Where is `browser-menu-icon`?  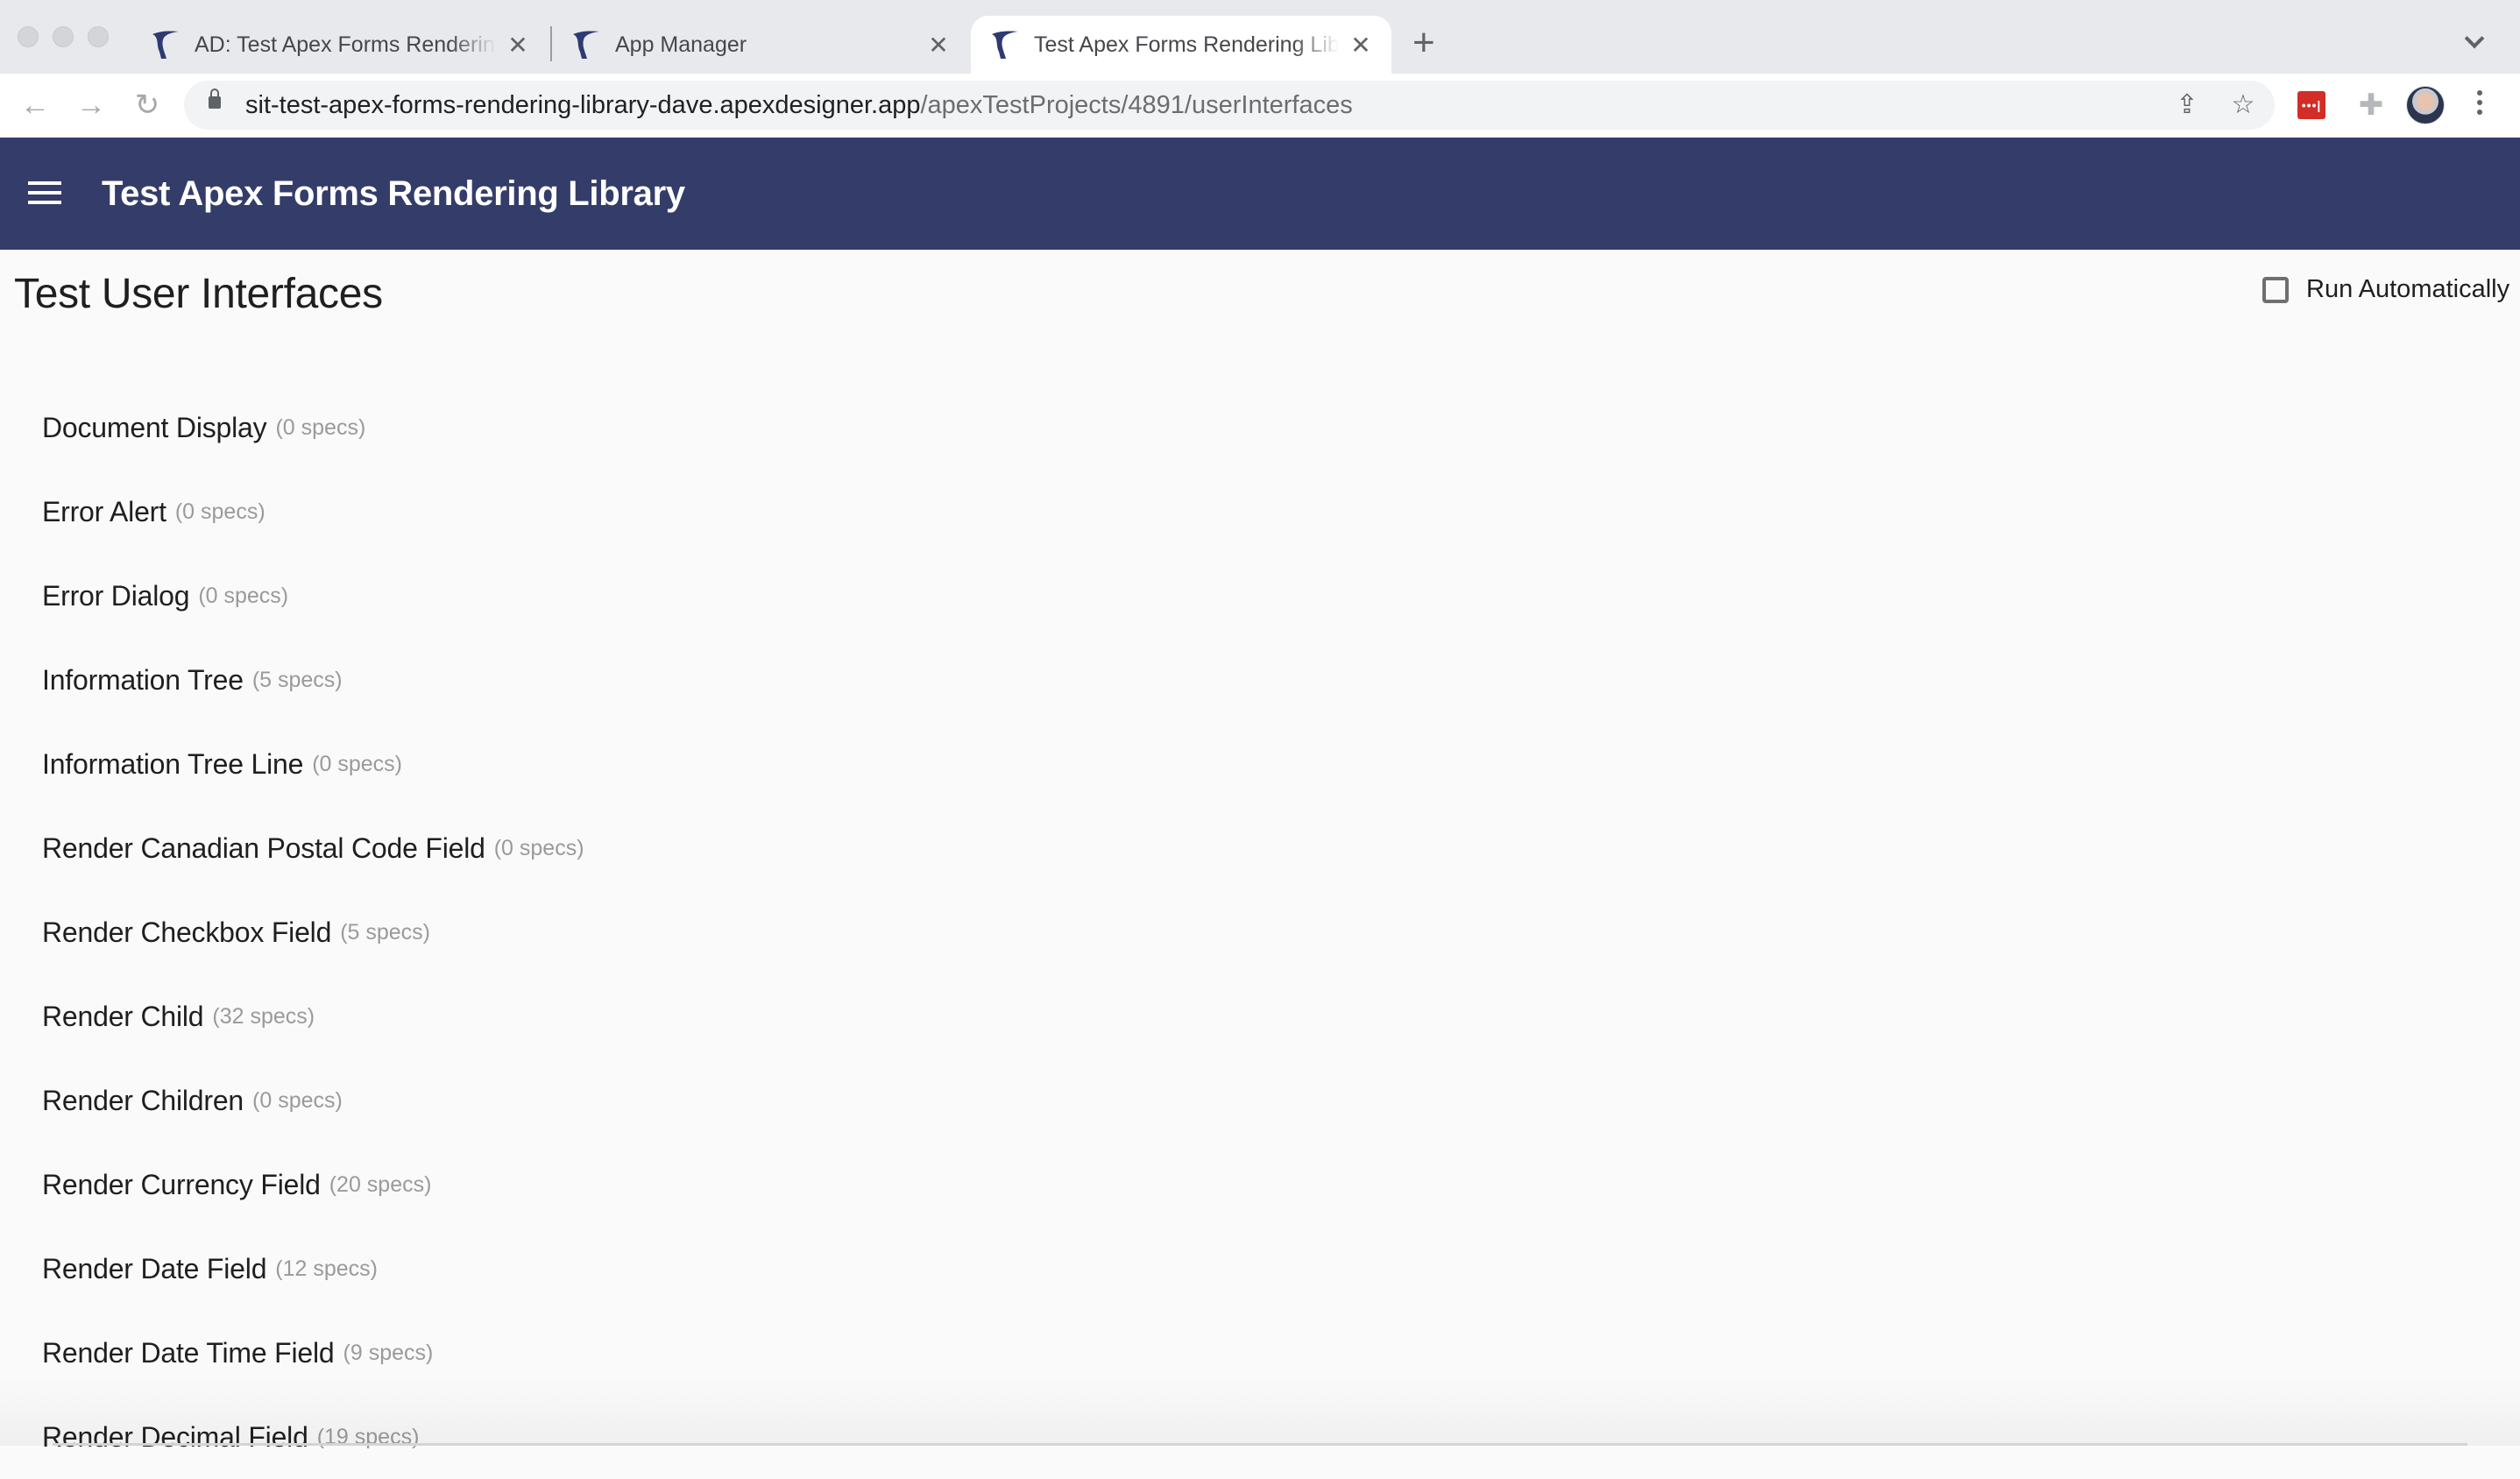
browser-menu-icon is located at coordinates (2479, 105).